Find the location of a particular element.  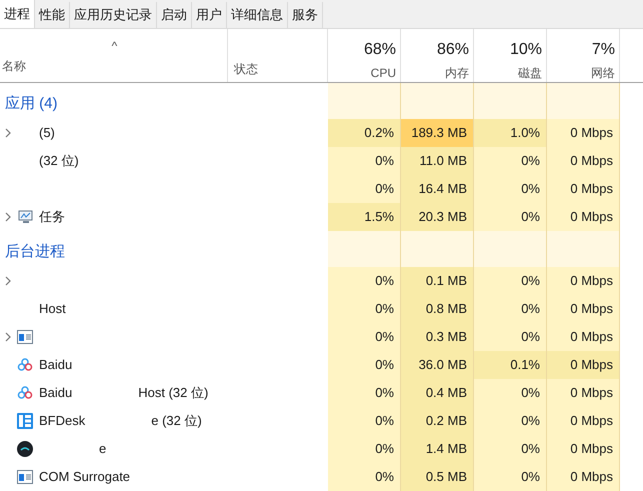

column-header: 网络 is located at coordinates (603, 73).